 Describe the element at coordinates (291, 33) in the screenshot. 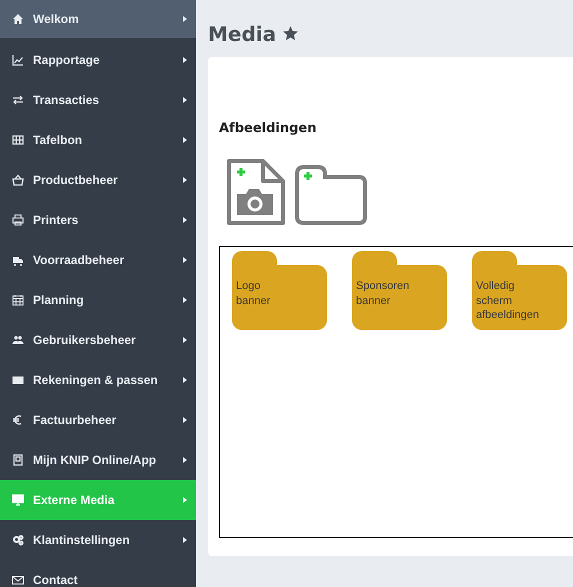

I see `star-icon` at that location.